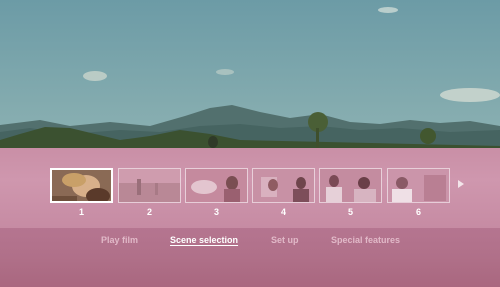 The image size is (500, 287). Describe the element at coordinates (149, 185) in the screenshot. I see `scene-2-still` at that location.